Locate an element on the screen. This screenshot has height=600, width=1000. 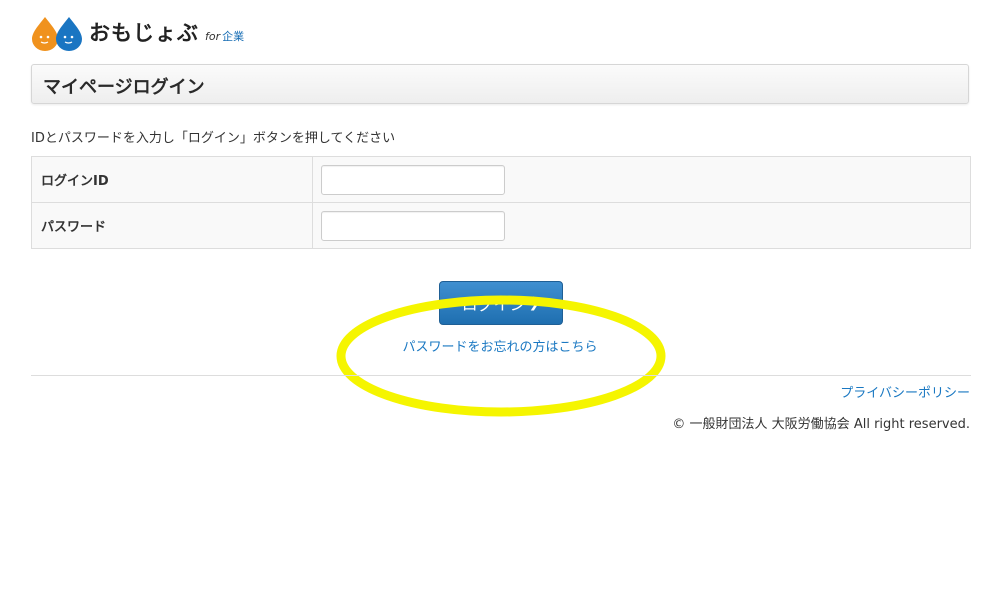
footer-divider is located at coordinates (501, 375).